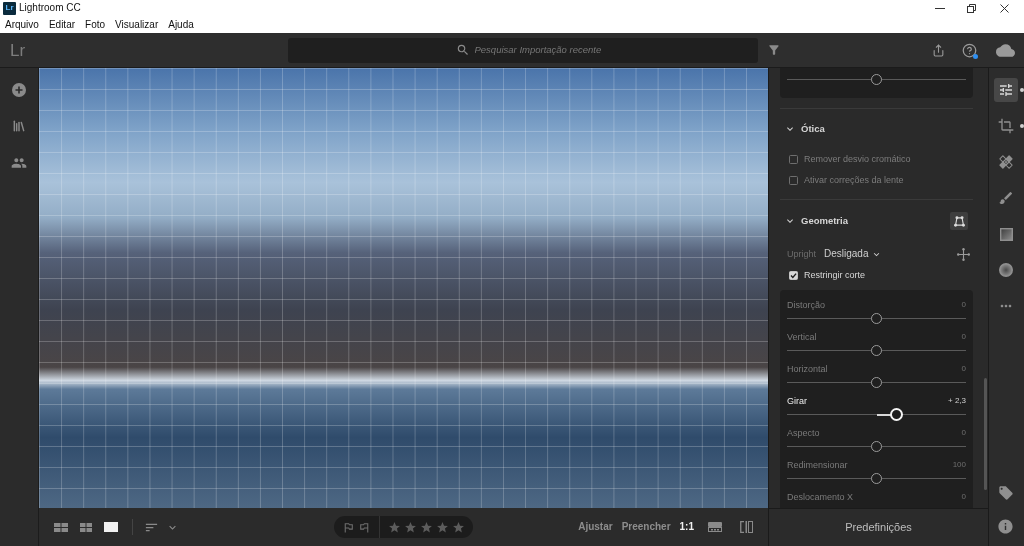 This screenshot has width=1024, height=546. What do you see at coordinates (595, 527) in the screenshot?
I see `zoom-option: Ajustar` at bounding box center [595, 527].